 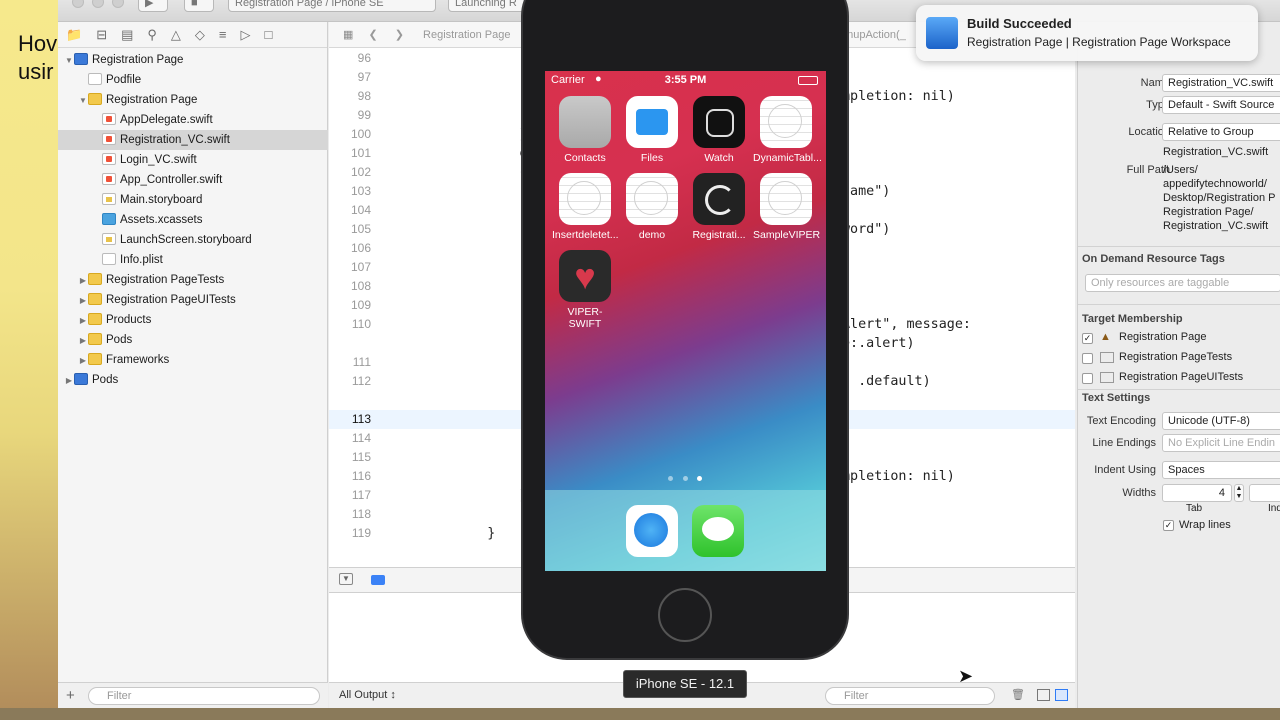 What do you see at coordinates (109, 199) in the screenshot?
I see `storyboard-icon` at bounding box center [109, 199].